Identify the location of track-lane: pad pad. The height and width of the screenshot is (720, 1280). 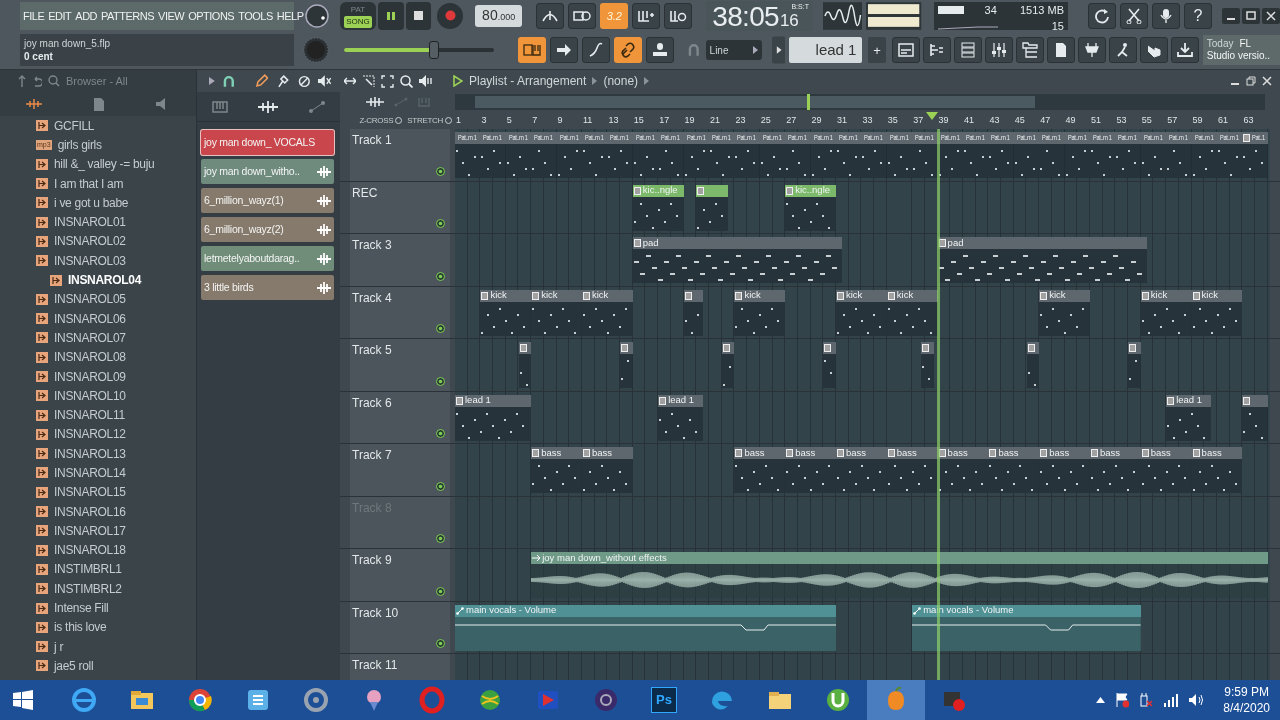
(862, 260).